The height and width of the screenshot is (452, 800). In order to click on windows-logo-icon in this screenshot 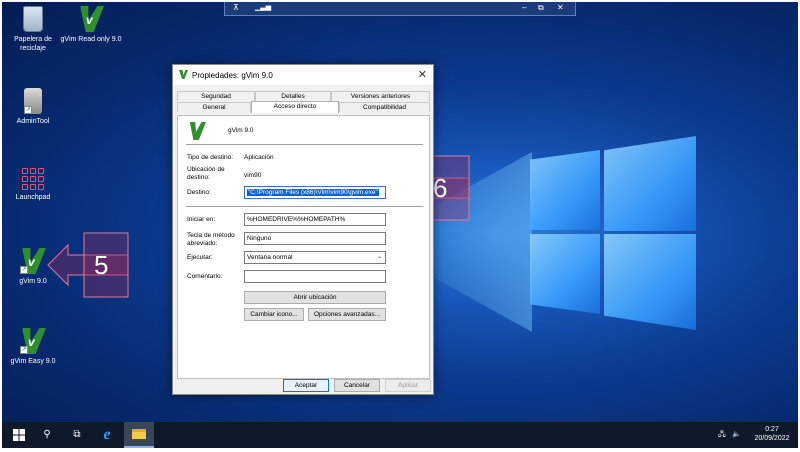, I will do `click(19, 435)`.